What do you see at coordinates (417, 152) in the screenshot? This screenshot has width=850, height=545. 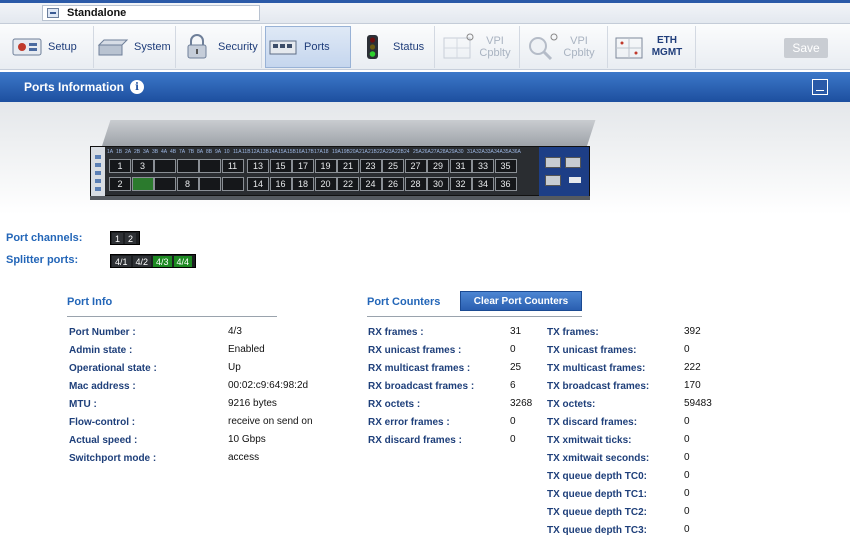 I see `port-header-label: 25A` at bounding box center [417, 152].